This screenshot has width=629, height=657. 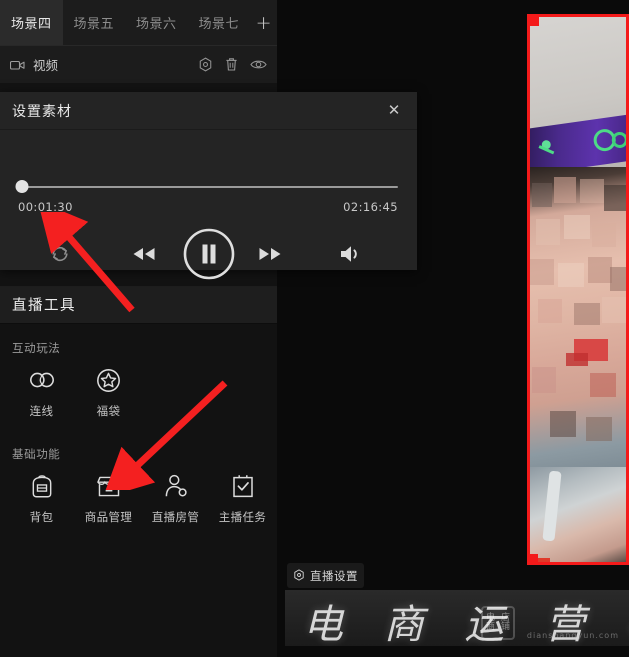 I want to click on playback-progress-slider, so click(x=206, y=186).